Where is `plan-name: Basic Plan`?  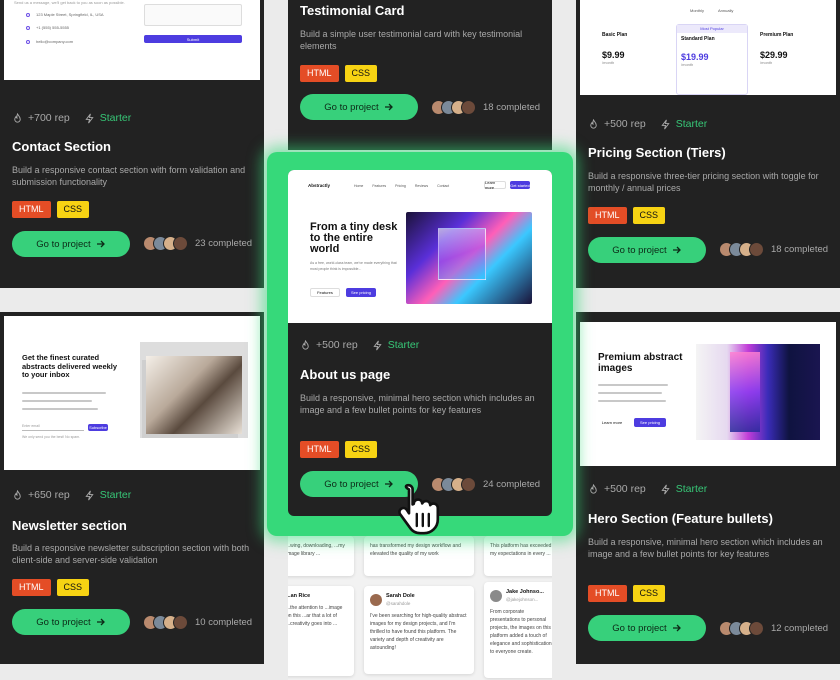
plan-name: Basic Plan is located at coordinates (615, 35).